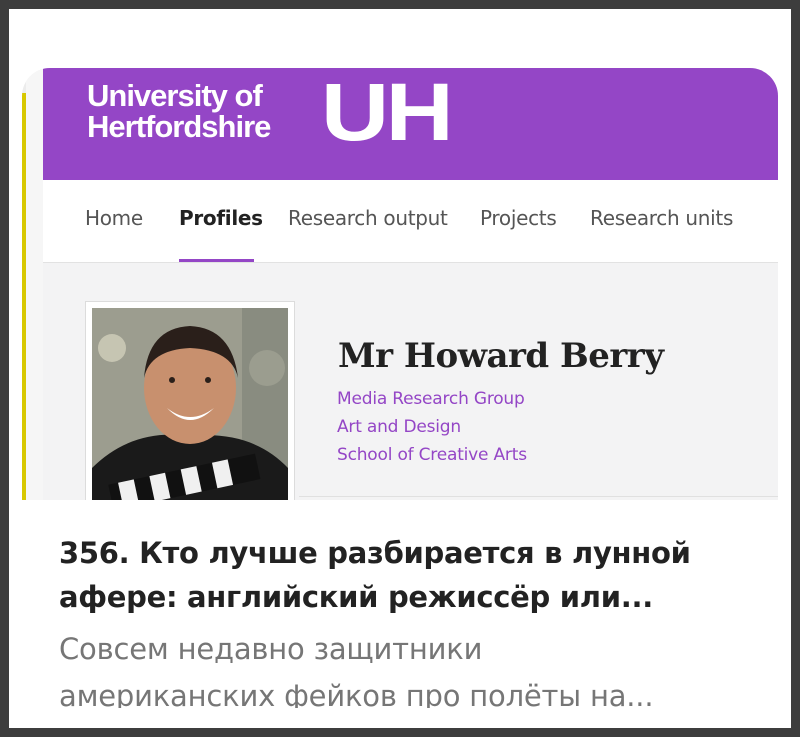 The width and height of the screenshot is (800, 737). Describe the element at coordinates (34, 284) in the screenshot. I see `thumbnail-margin` at that location.